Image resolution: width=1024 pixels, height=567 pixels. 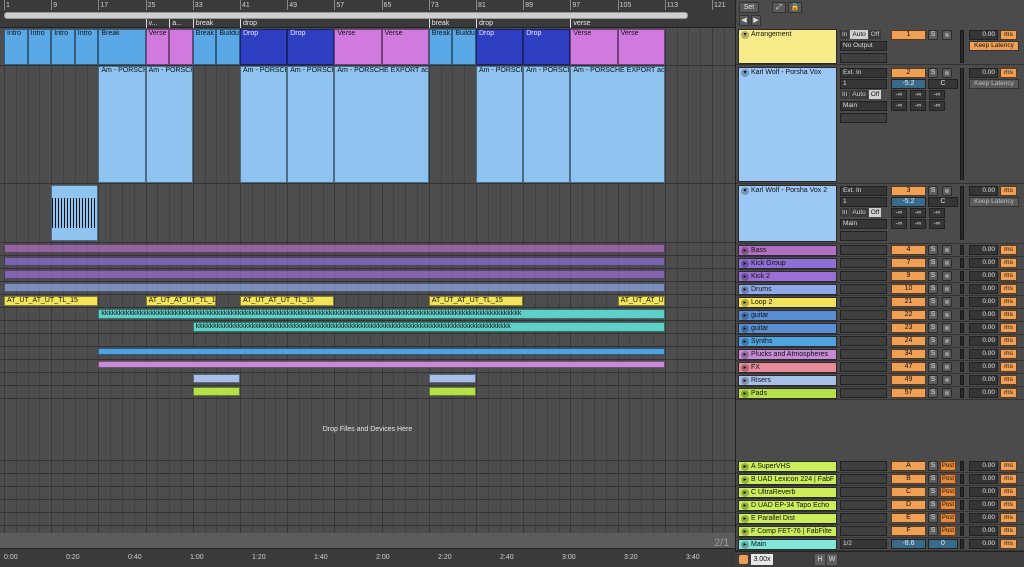 What do you see at coordinates (311, 47) in the screenshot?
I see `section-clip: Drop` at bounding box center [311, 47].